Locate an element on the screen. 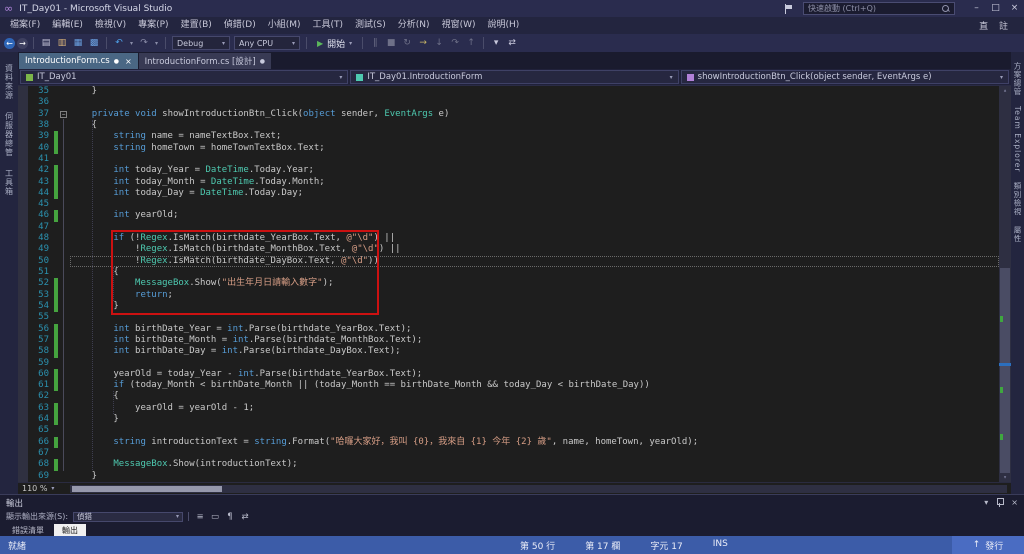  pin-icon is located at coordinates (1000, 502).